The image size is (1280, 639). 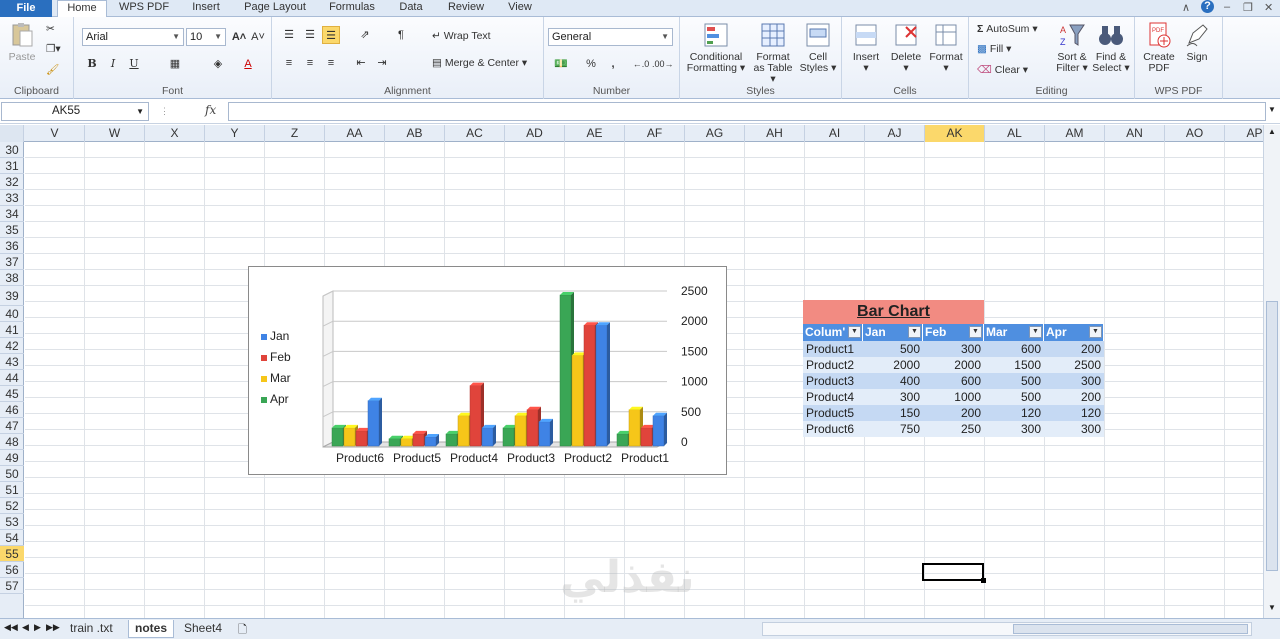 I want to click on row-header-44: 44, so click(x=12, y=378).